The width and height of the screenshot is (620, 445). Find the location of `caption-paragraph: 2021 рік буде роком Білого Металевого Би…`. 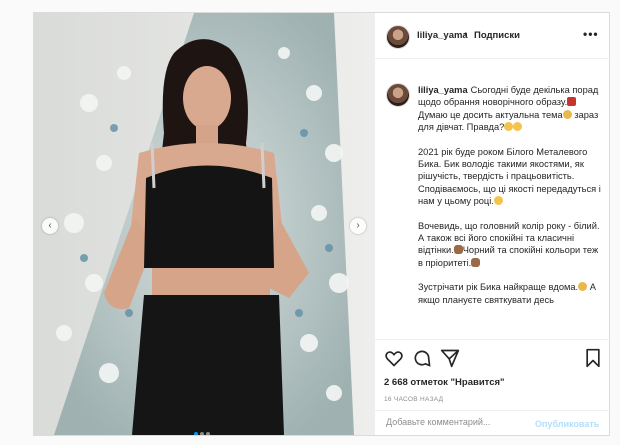

caption-paragraph: 2021 рік буде роком Білого Металевого Би… is located at coordinates (509, 176).